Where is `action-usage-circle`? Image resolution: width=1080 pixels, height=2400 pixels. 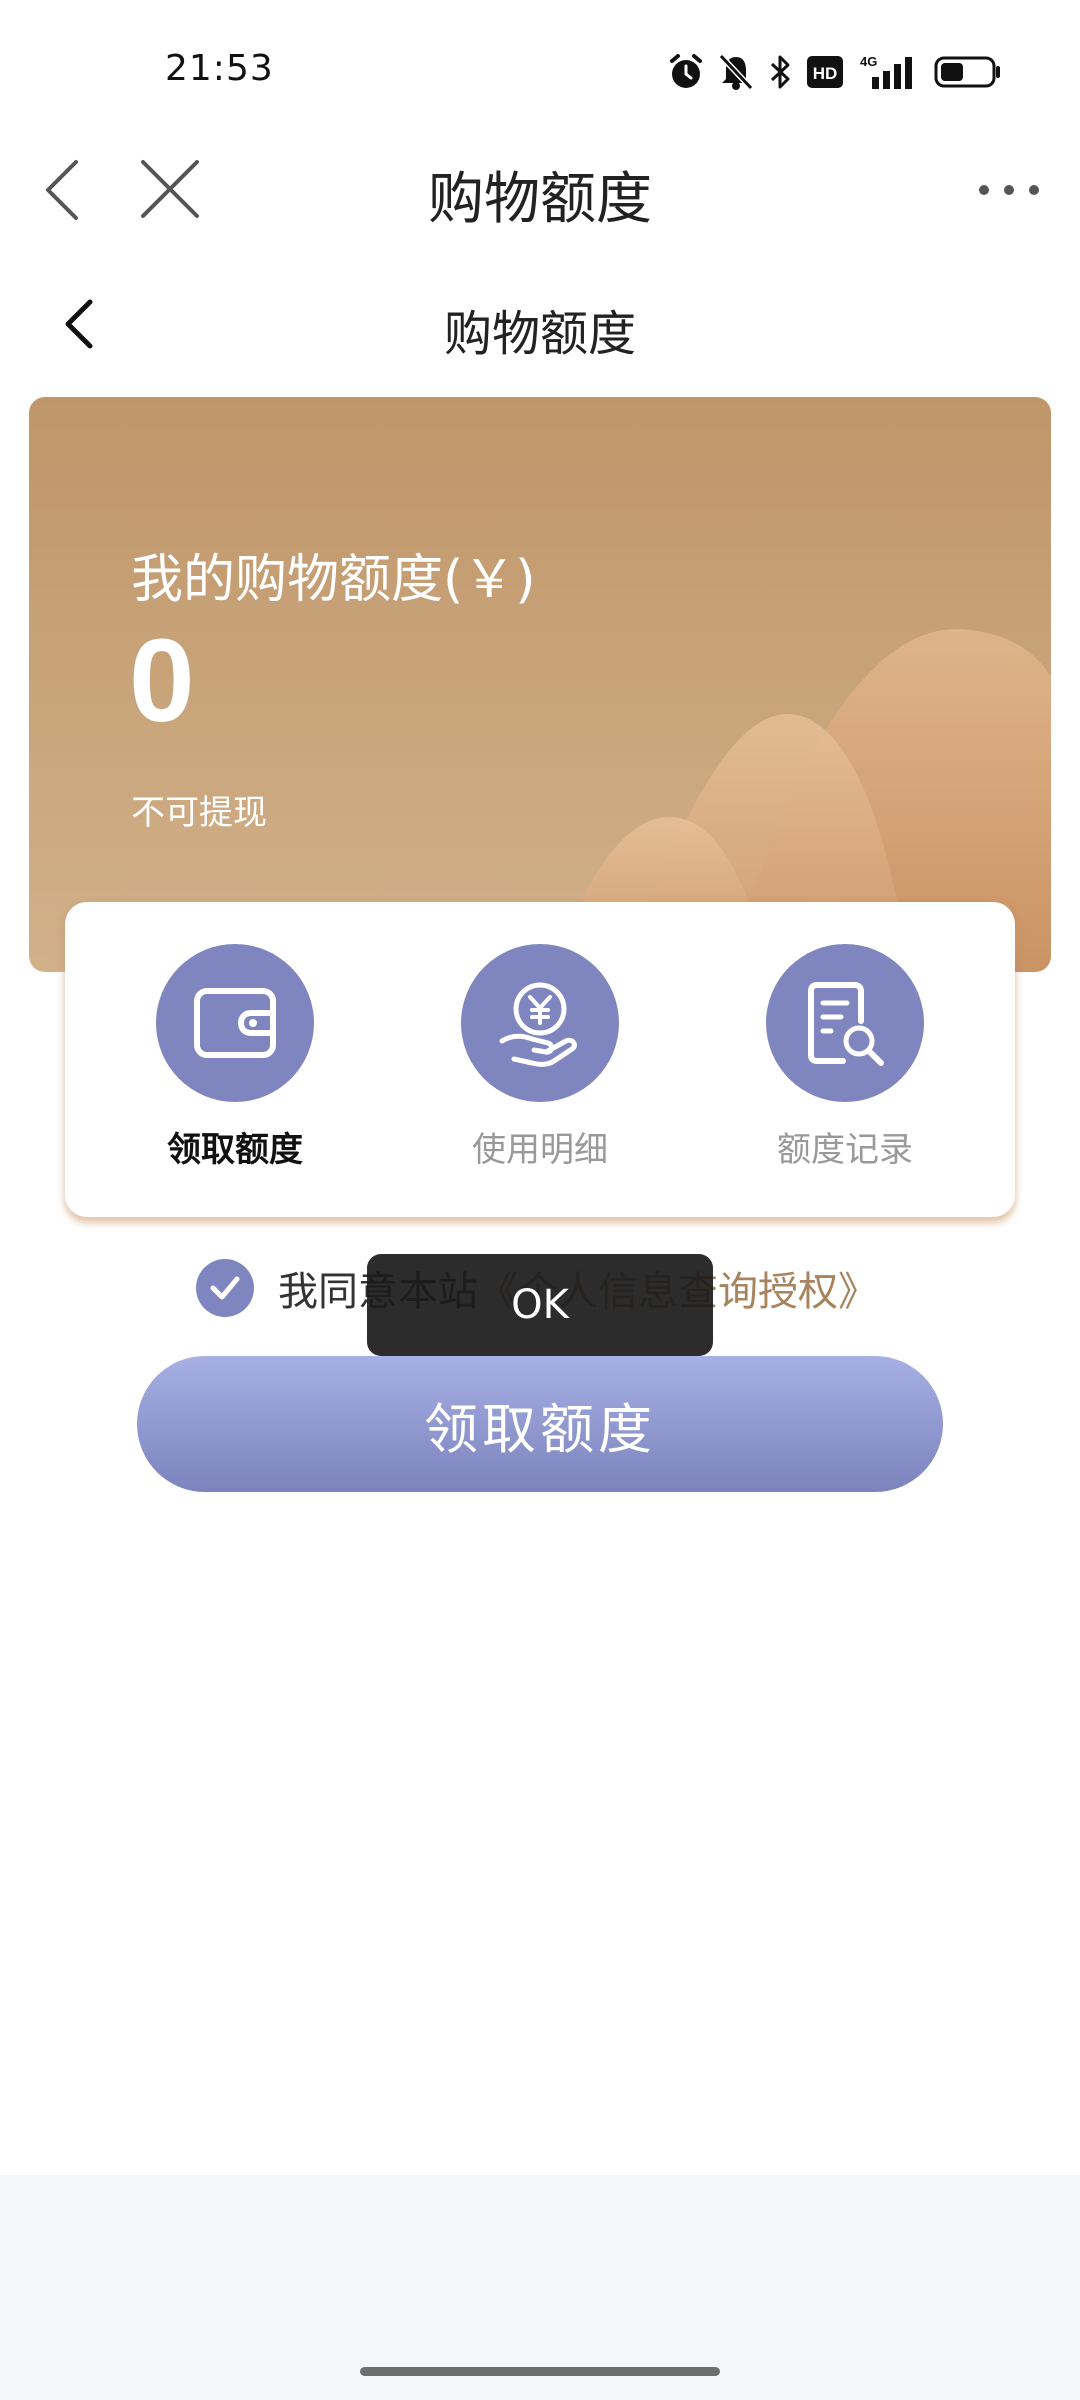
action-usage-circle is located at coordinates (540, 1023).